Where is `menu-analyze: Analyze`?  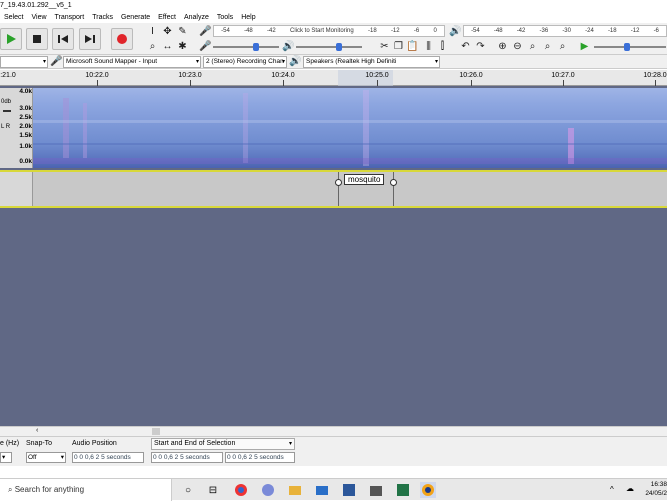 menu-analyze: Analyze is located at coordinates (196, 17).